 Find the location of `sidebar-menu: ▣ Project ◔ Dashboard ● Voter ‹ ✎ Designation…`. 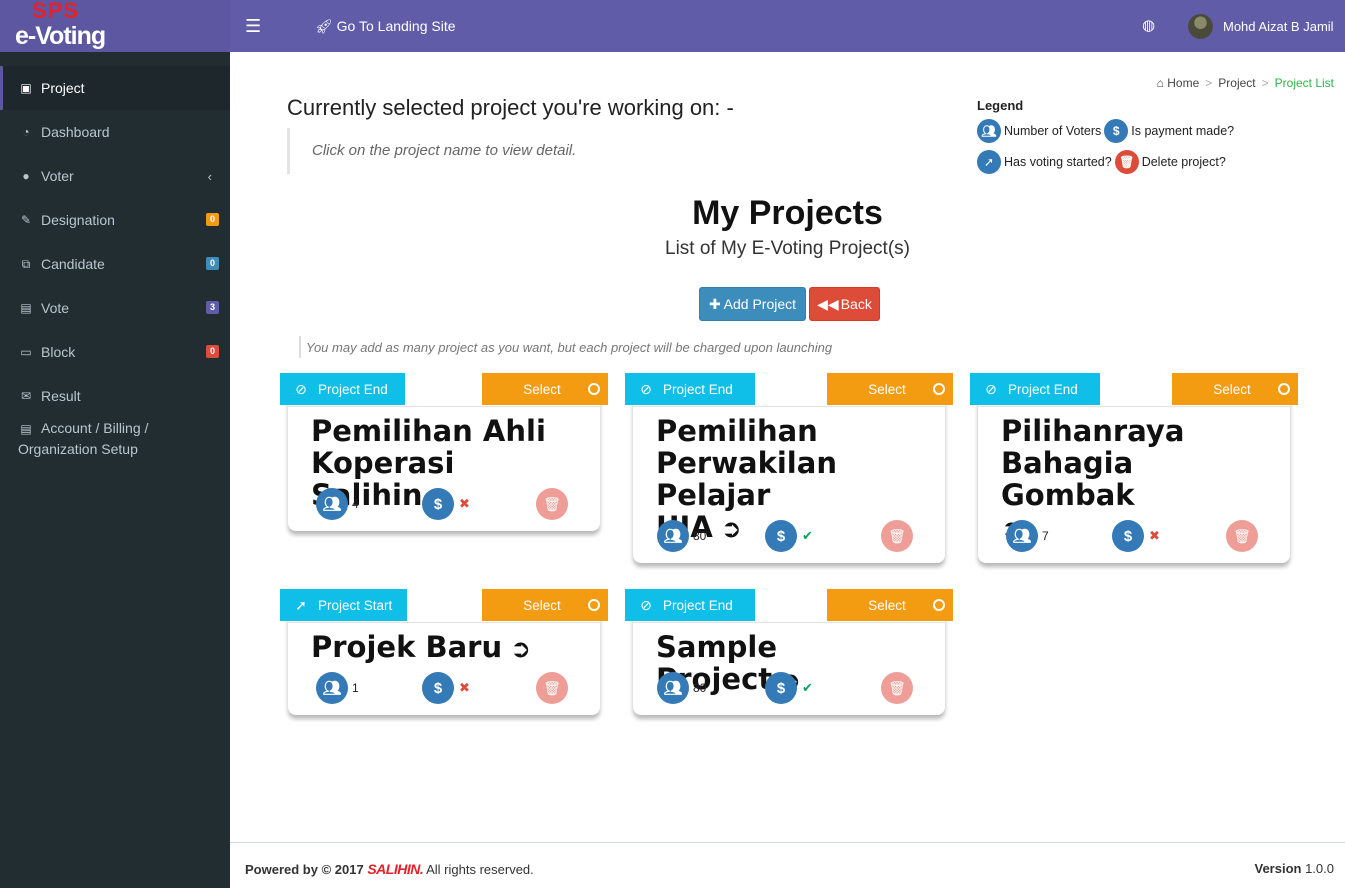

sidebar-menu: ▣ Project ◔ Dashboard ● Voter ‹ ✎ Designation… is located at coordinates (115, 268).